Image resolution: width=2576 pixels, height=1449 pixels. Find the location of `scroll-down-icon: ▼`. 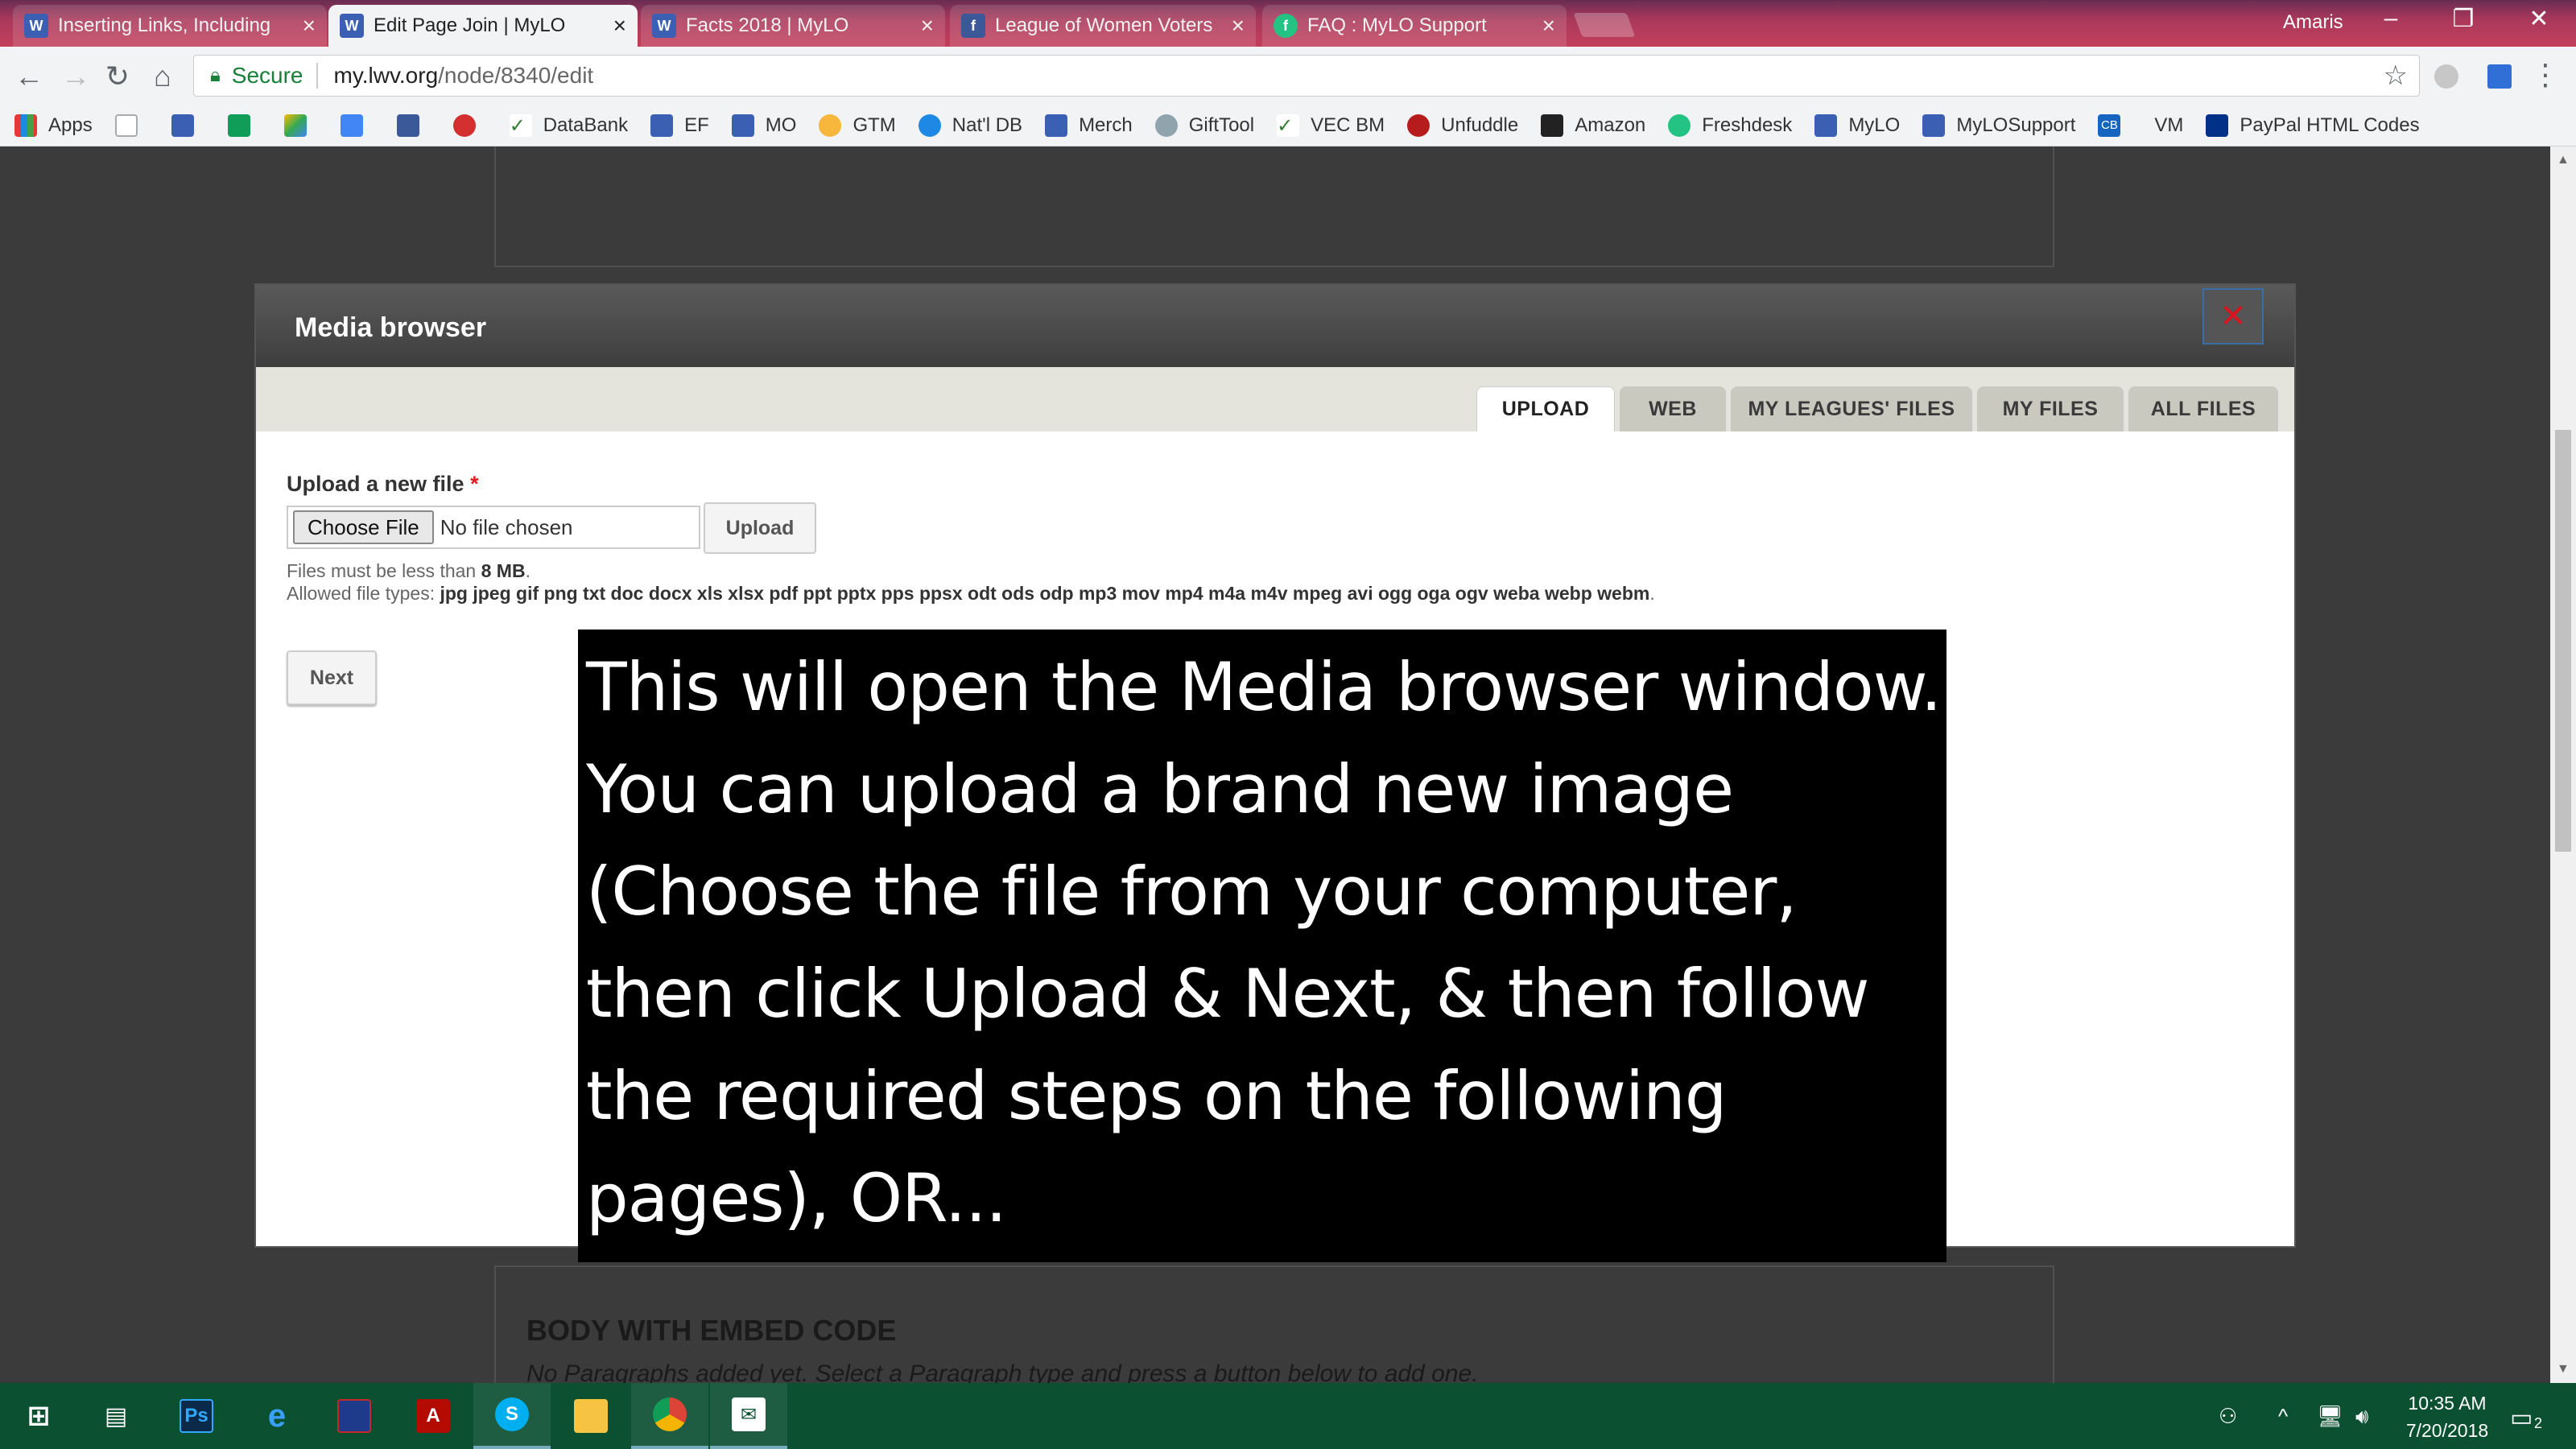

scroll-down-icon: ▼ is located at coordinates (2563, 1369).